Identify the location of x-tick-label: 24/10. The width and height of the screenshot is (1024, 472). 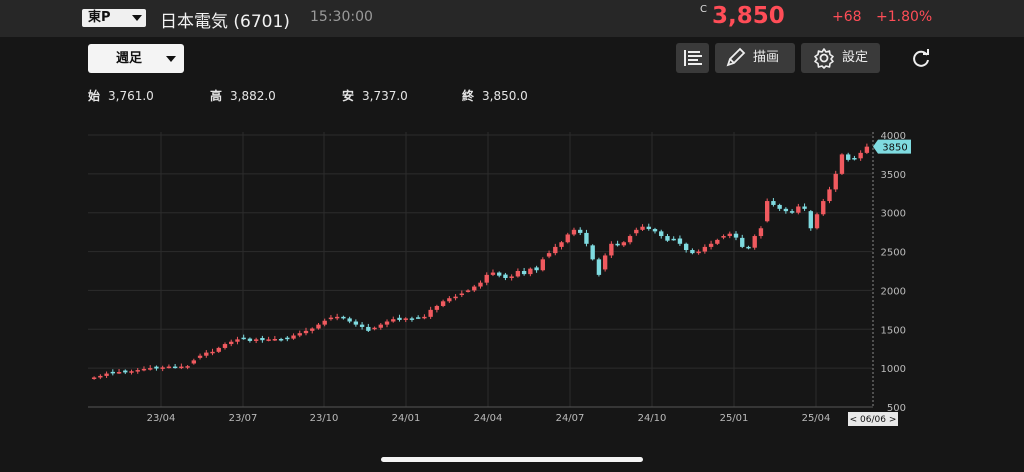
(652, 418).